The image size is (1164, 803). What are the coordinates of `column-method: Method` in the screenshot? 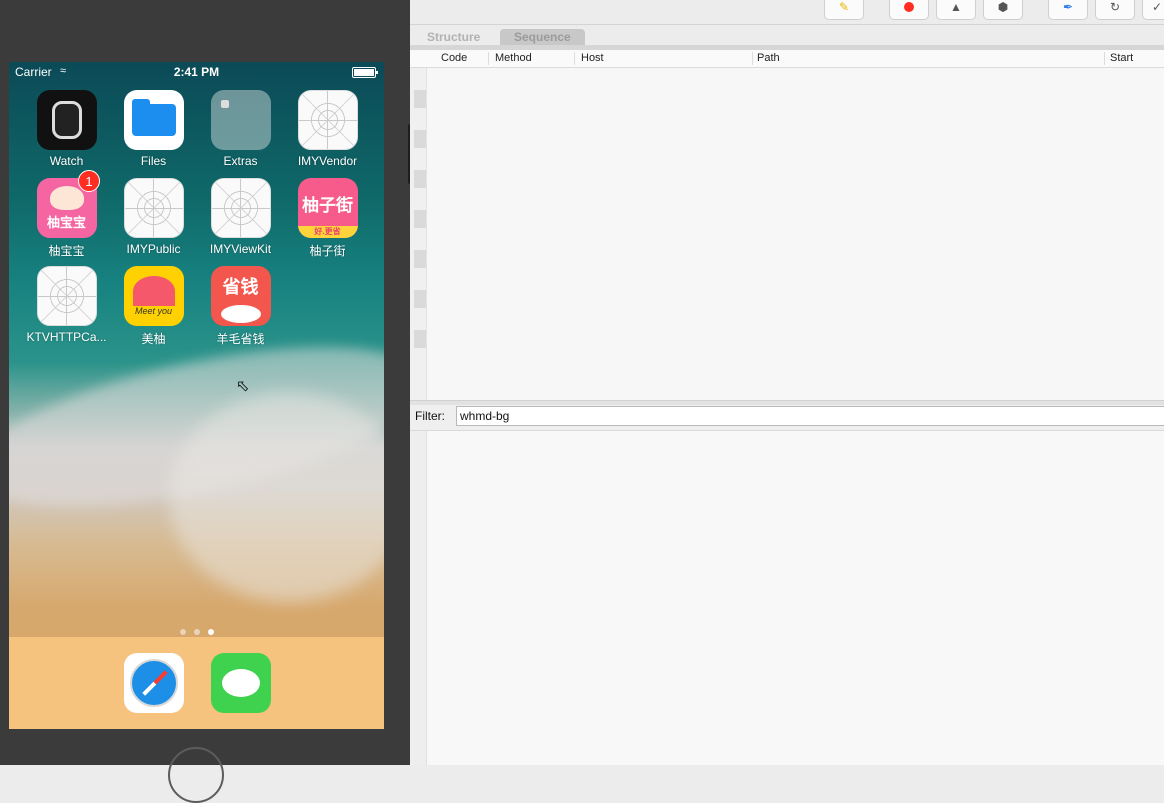 It's located at (513, 58).